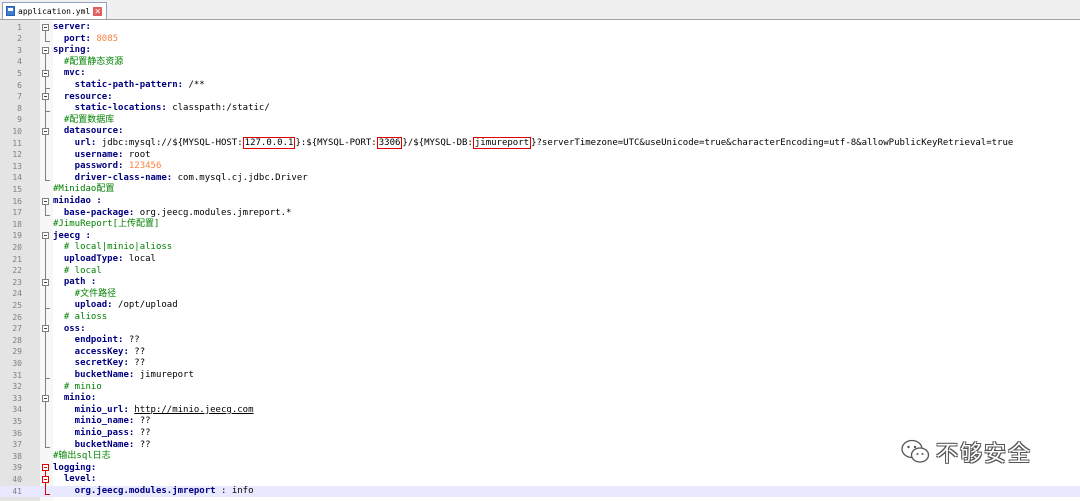 The image size is (1080, 501). What do you see at coordinates (540, 167) in the screenshot?
I see `code-line: 13 password: 123456` at bounding box center [540, 167].